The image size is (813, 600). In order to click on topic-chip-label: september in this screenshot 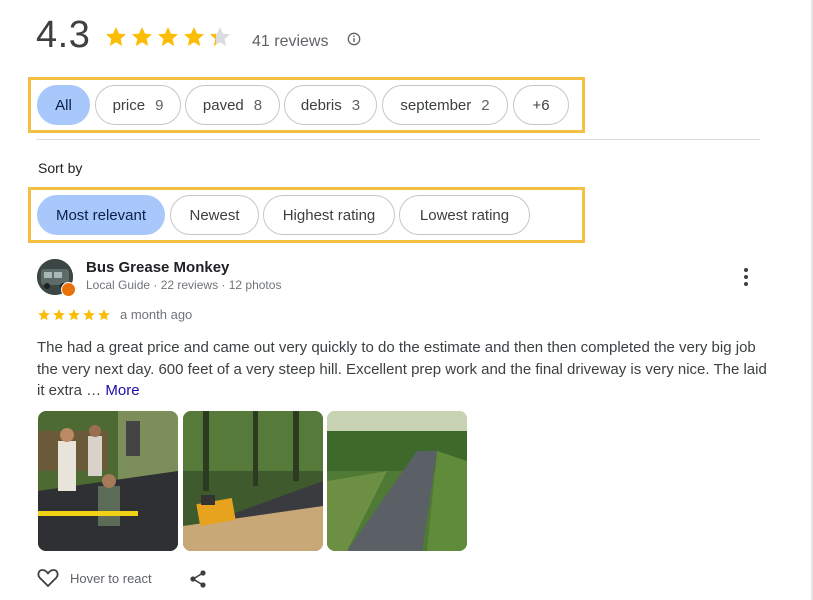, I will do `click(436, 105)`.